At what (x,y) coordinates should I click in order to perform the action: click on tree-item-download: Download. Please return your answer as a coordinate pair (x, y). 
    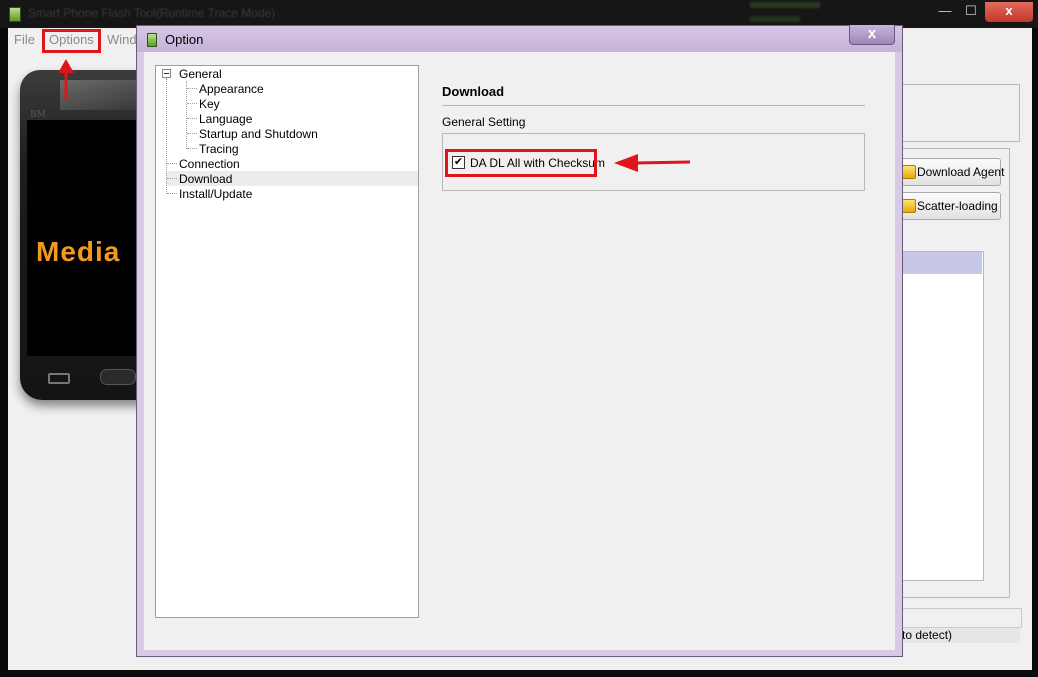
    Looking at the image, I should click on (205, 179).